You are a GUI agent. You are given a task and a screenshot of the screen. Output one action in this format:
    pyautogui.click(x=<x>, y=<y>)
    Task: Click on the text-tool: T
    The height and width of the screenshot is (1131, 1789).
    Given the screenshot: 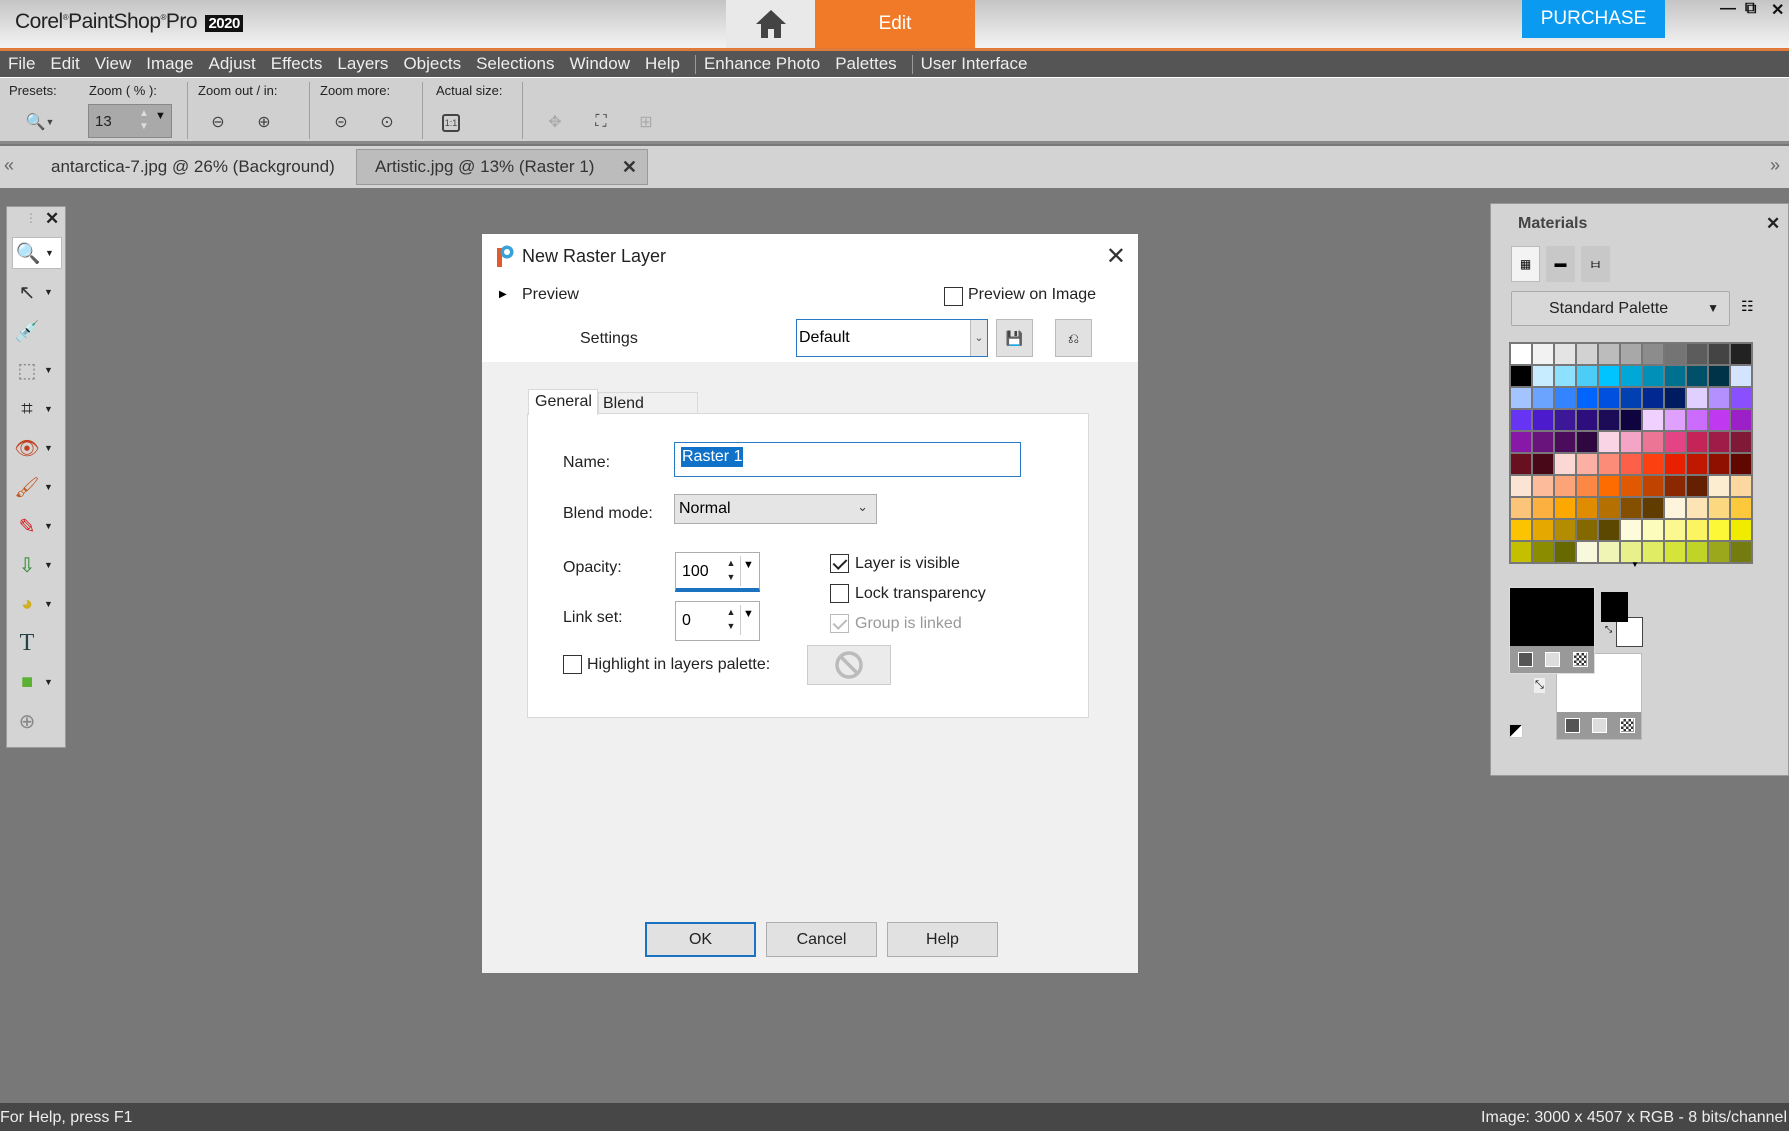 What is the action you would take?
    pyautogui.click(x=37, y=643)
    